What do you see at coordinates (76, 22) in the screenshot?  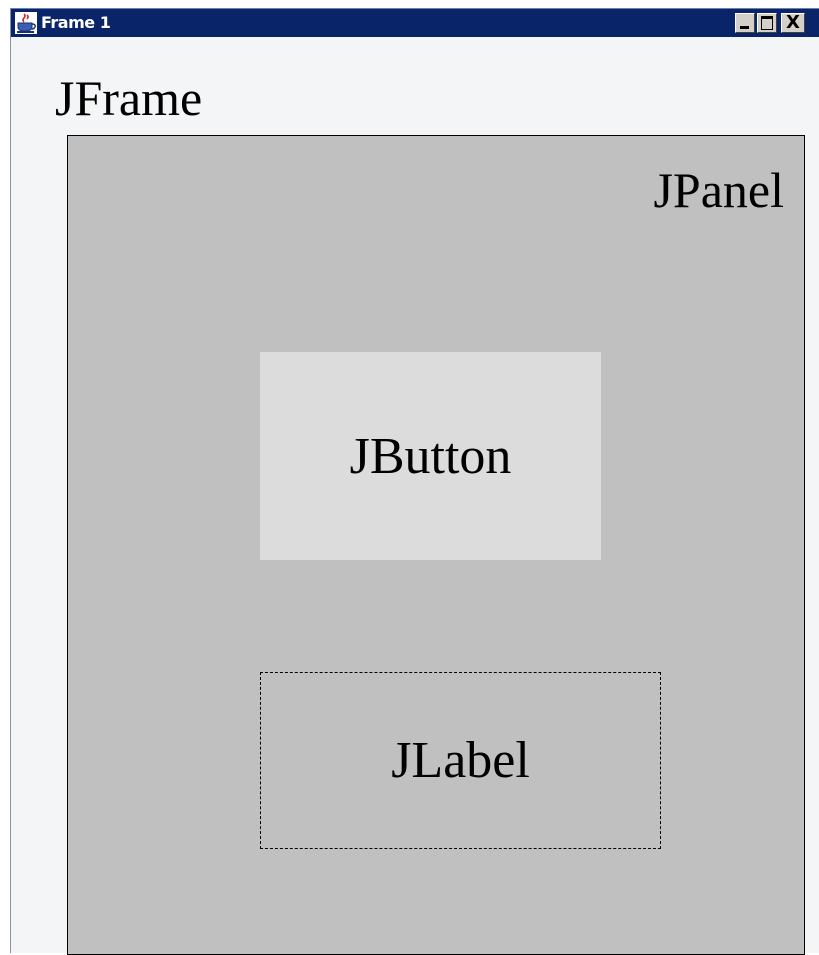 I see `window-title: Frame 1` at bounding box center [76, 22].